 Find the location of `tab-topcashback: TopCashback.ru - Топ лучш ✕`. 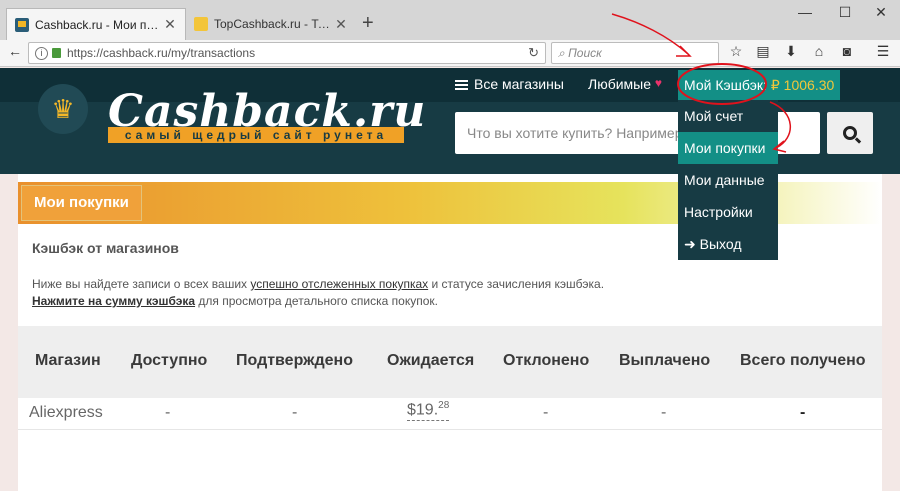

tab-topcashback: TopCashback.ru - Топ лучш ✕ is located at coordinates (271, 24).